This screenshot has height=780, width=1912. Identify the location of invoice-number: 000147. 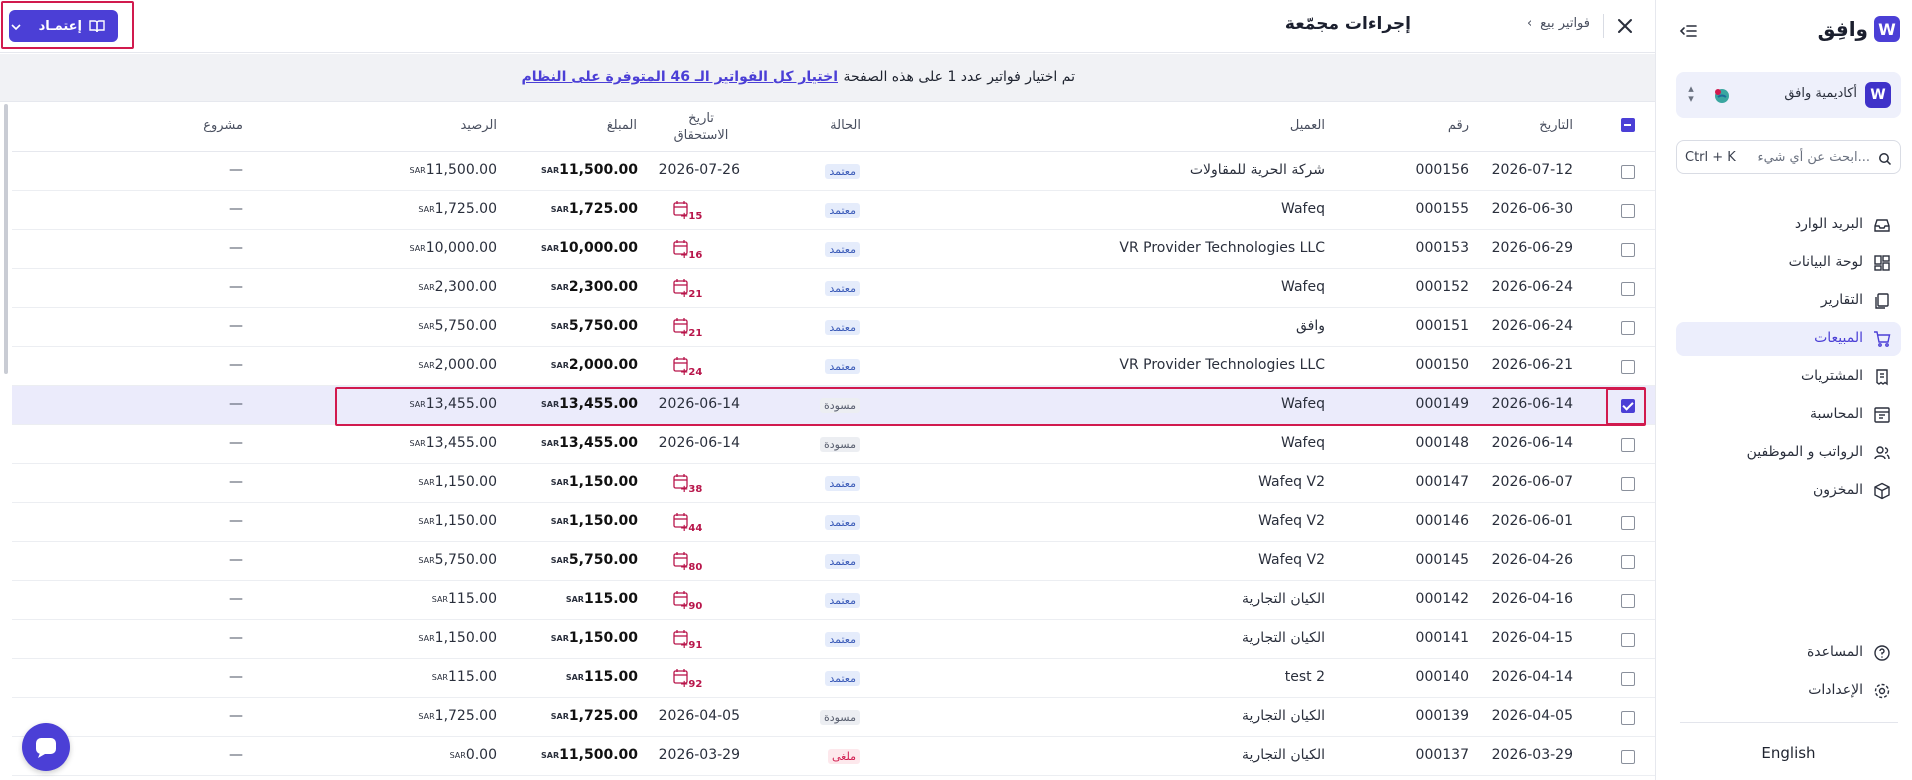
(1442, 482).